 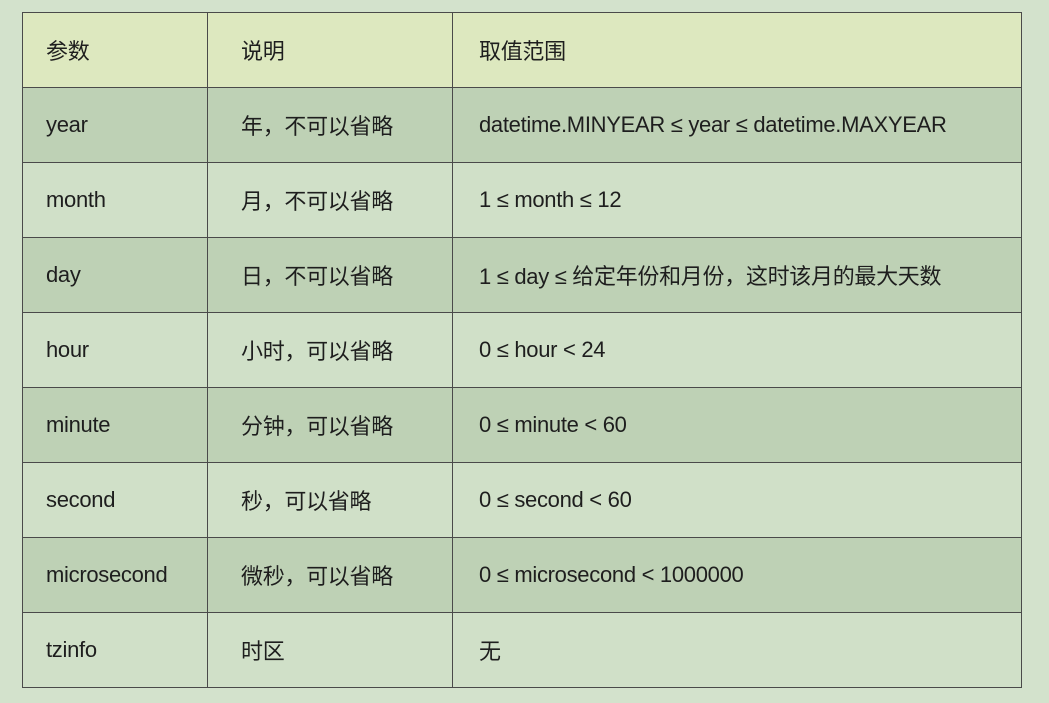 What do you see at coordinates (330, 350) in the screenshot?
I see `cell-description: 小时，可以省略` at bounding box center [330, 350].